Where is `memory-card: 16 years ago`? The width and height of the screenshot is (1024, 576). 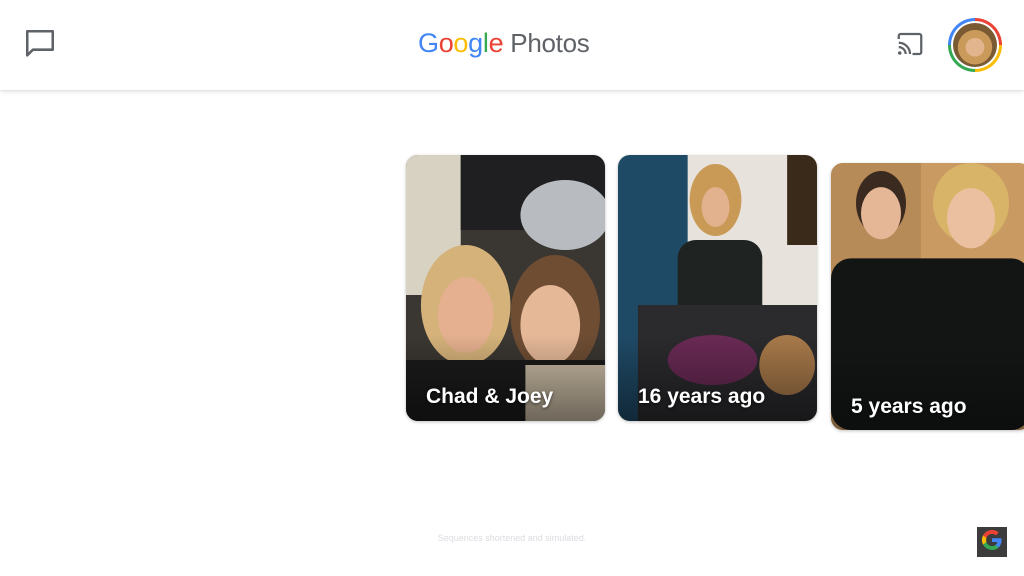
memory-card: 16 years ago is located at coordinates (717, 288).